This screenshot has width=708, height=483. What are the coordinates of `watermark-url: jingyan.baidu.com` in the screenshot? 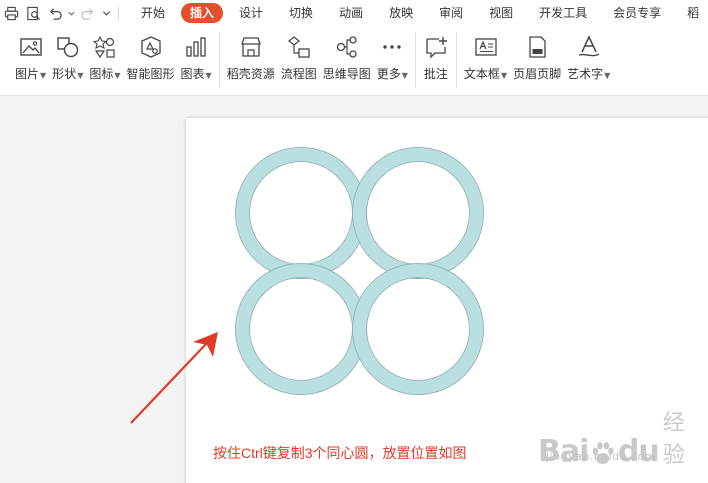 It's located at (601, 456).